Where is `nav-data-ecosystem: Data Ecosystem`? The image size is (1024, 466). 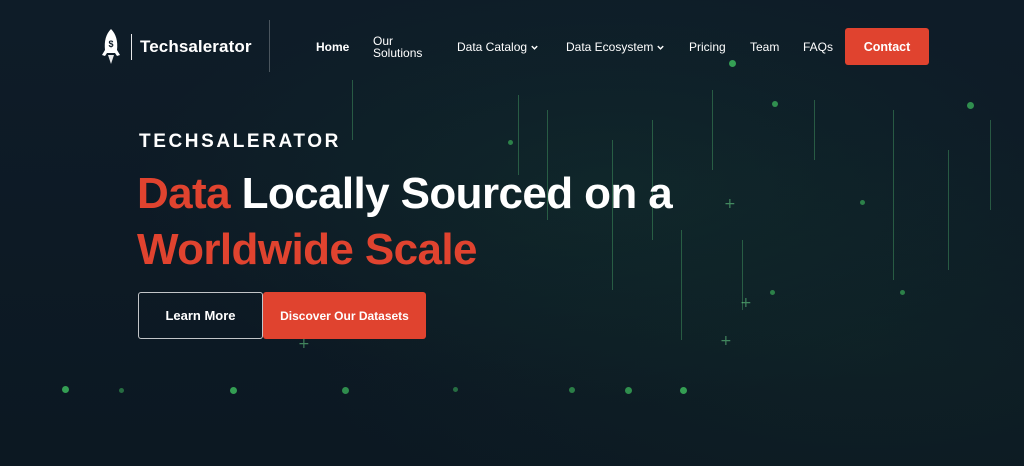 nav-data-ecosystem: Data Ecosystem is located at coordinates (615, 47).